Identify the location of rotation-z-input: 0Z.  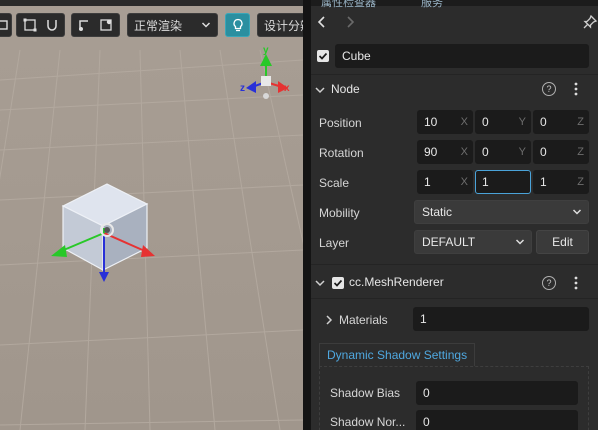
(561, 152).